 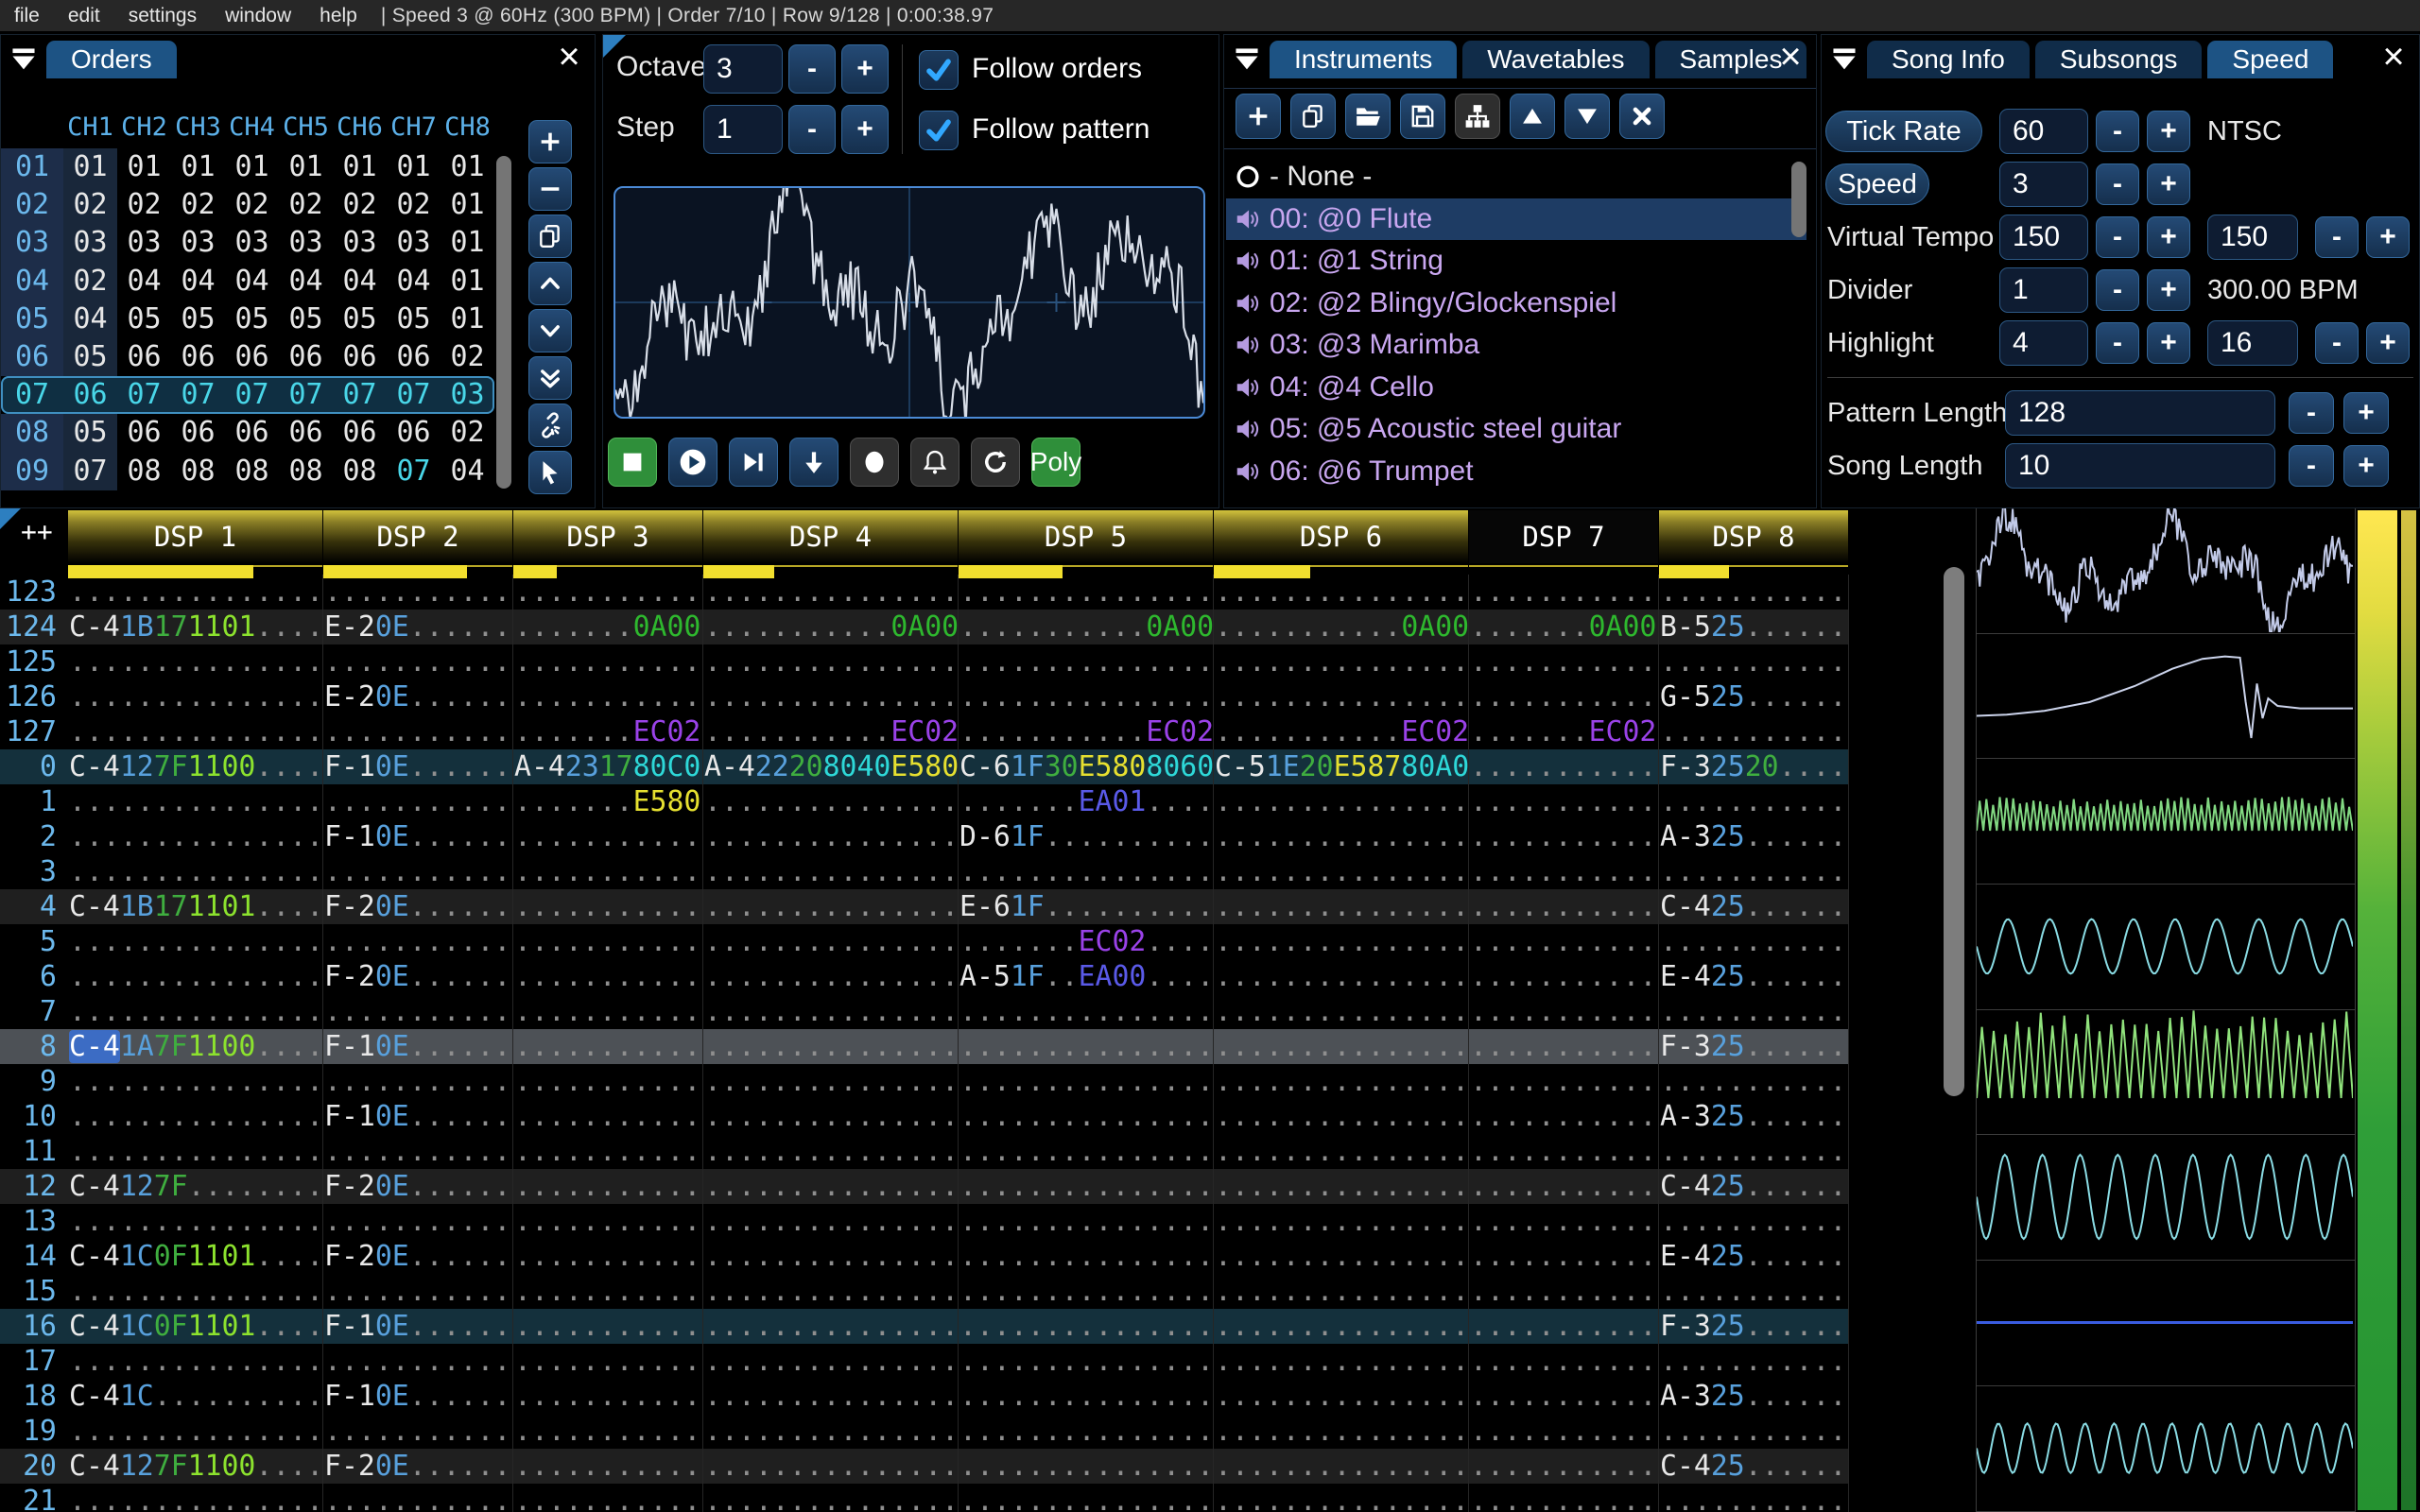 I want to click on orders-col-ch5: CH5, so click(x=306, y=127).